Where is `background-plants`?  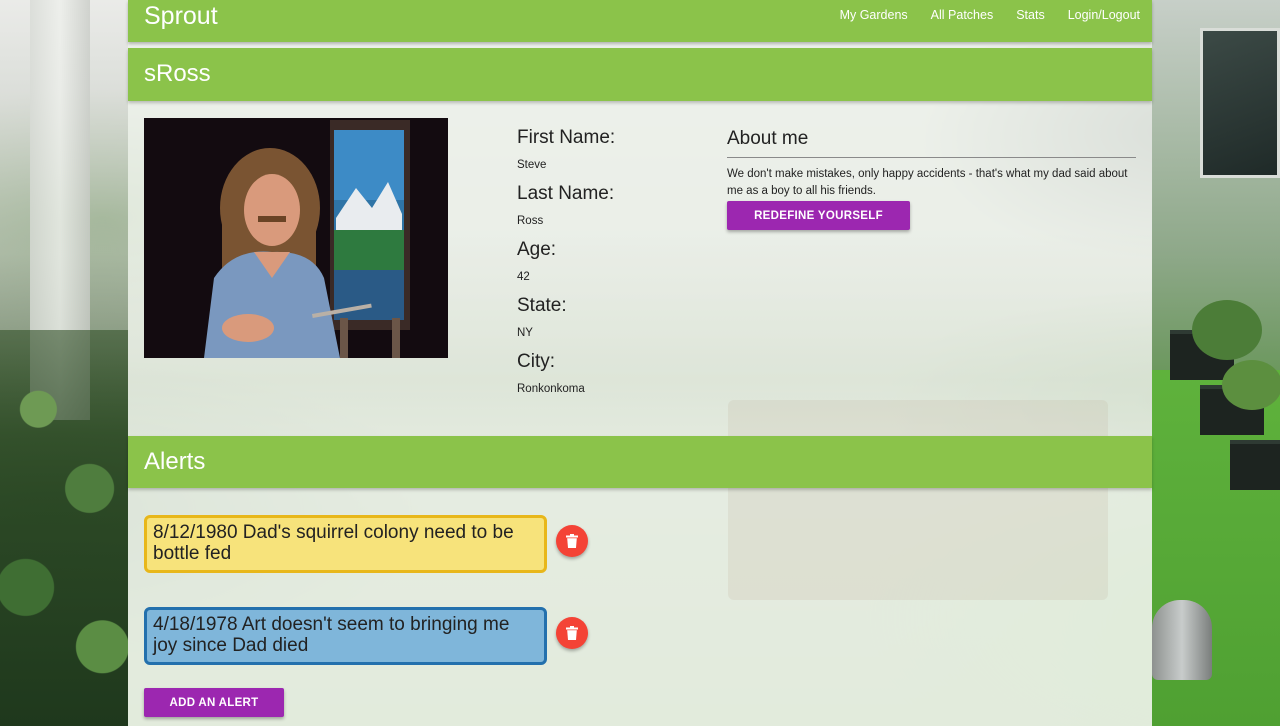
background-plants is located at coordinates (64, 528).